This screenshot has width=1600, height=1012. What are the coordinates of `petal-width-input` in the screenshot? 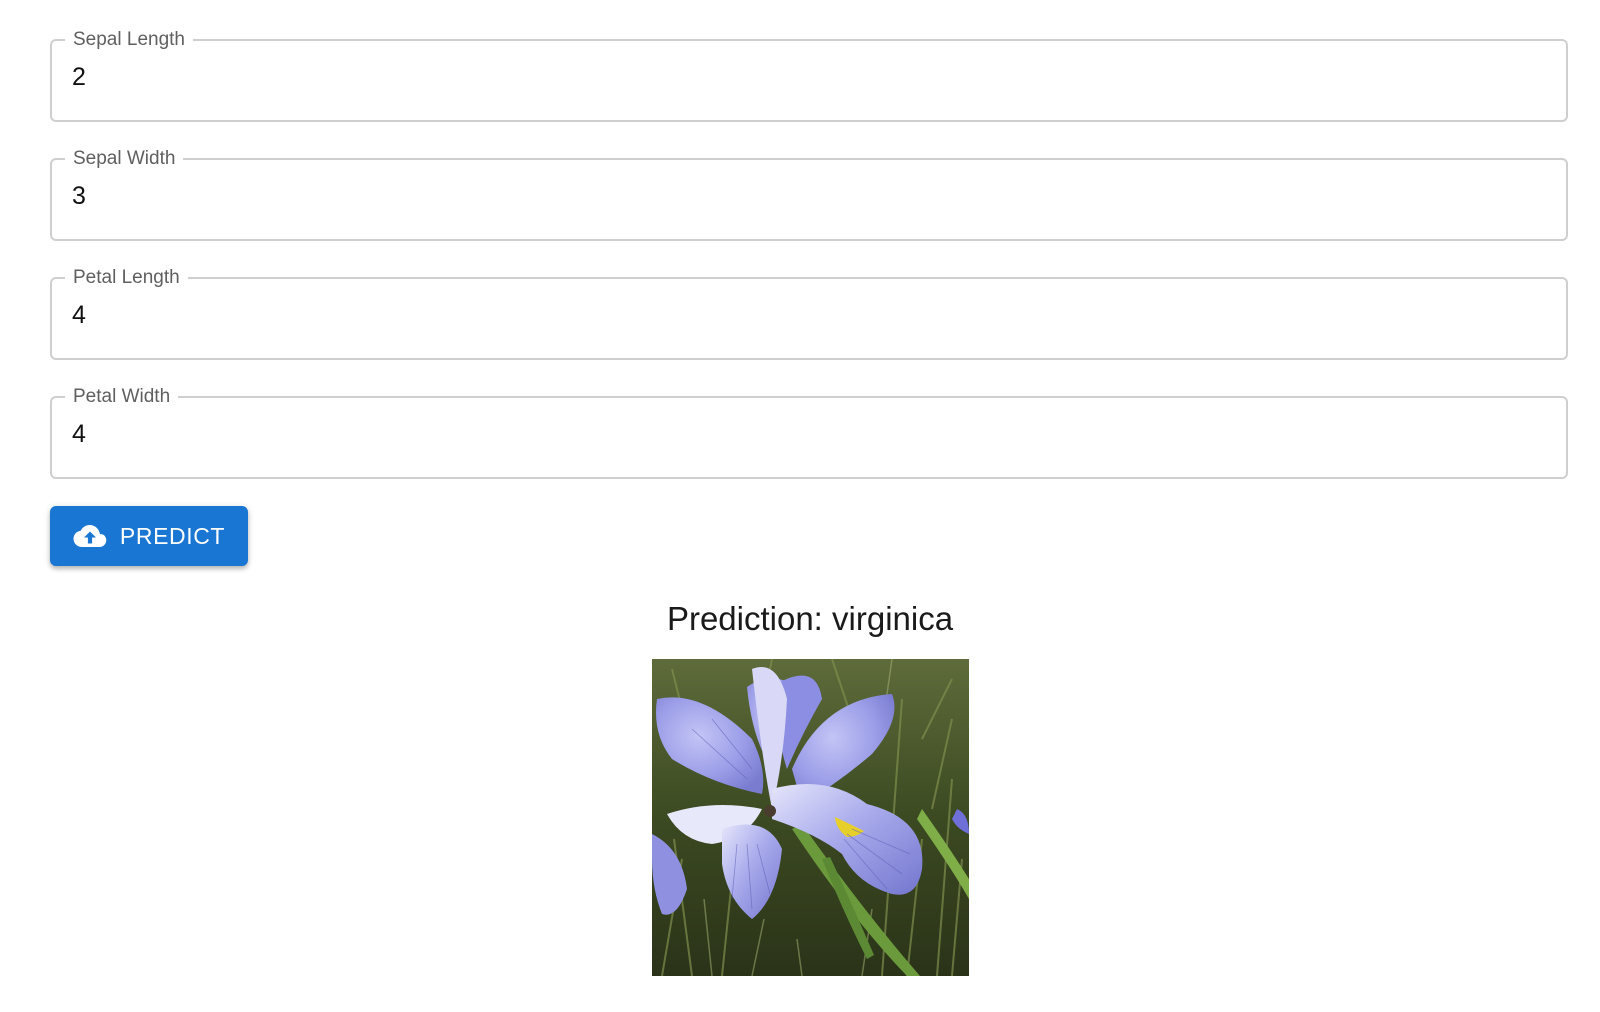 It's located at (802, 434).